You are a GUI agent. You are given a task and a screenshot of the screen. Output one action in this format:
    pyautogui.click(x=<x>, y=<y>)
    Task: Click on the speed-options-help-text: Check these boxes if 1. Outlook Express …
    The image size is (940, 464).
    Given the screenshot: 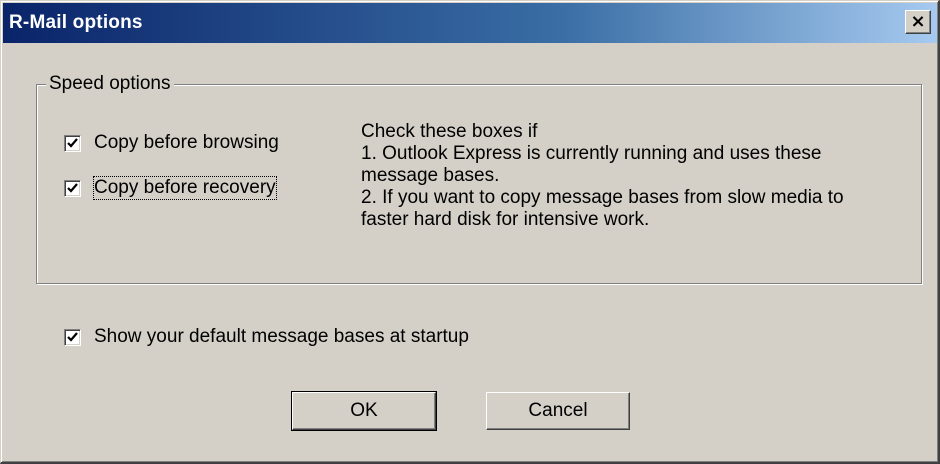 What is the action you would take?
    pyautogui.click(x=641, y=176)
    